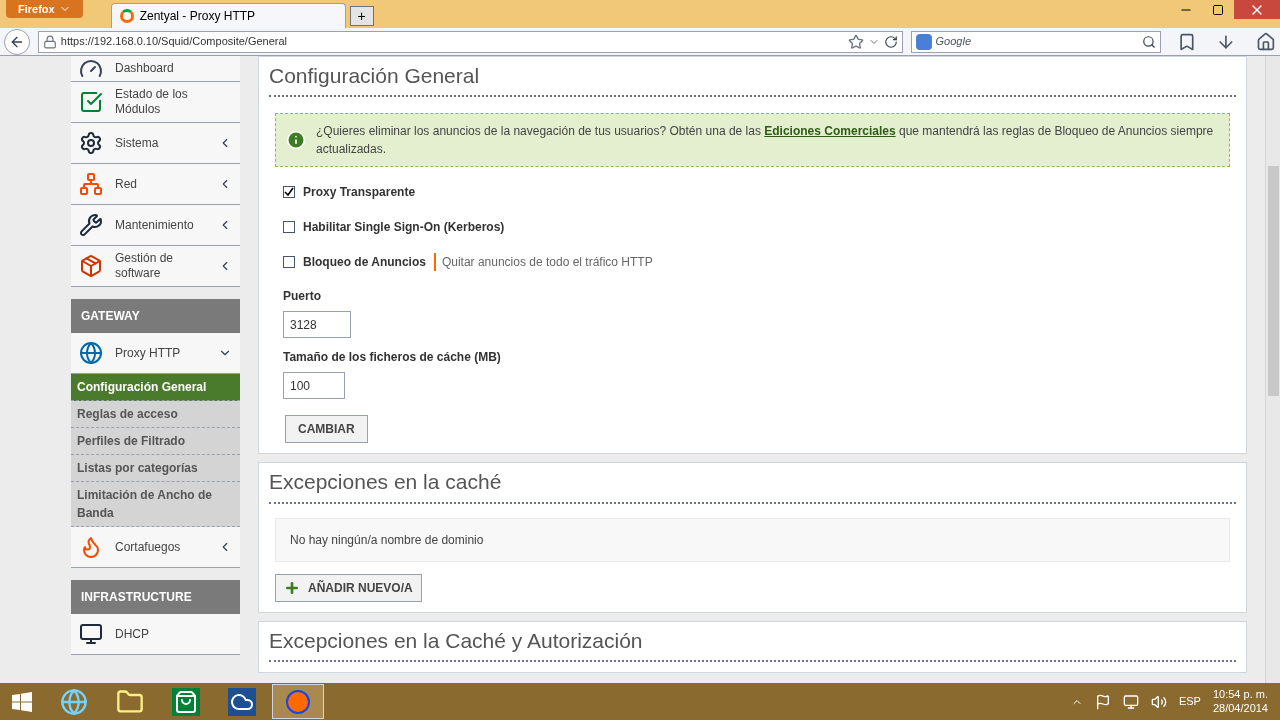  I want to click on menu-item: Cortafuegos, so click(155, 547).